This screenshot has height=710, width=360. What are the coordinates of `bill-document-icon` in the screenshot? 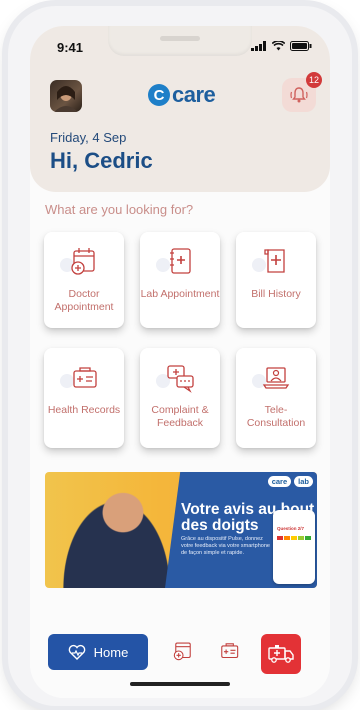 It's located at (273, 262).